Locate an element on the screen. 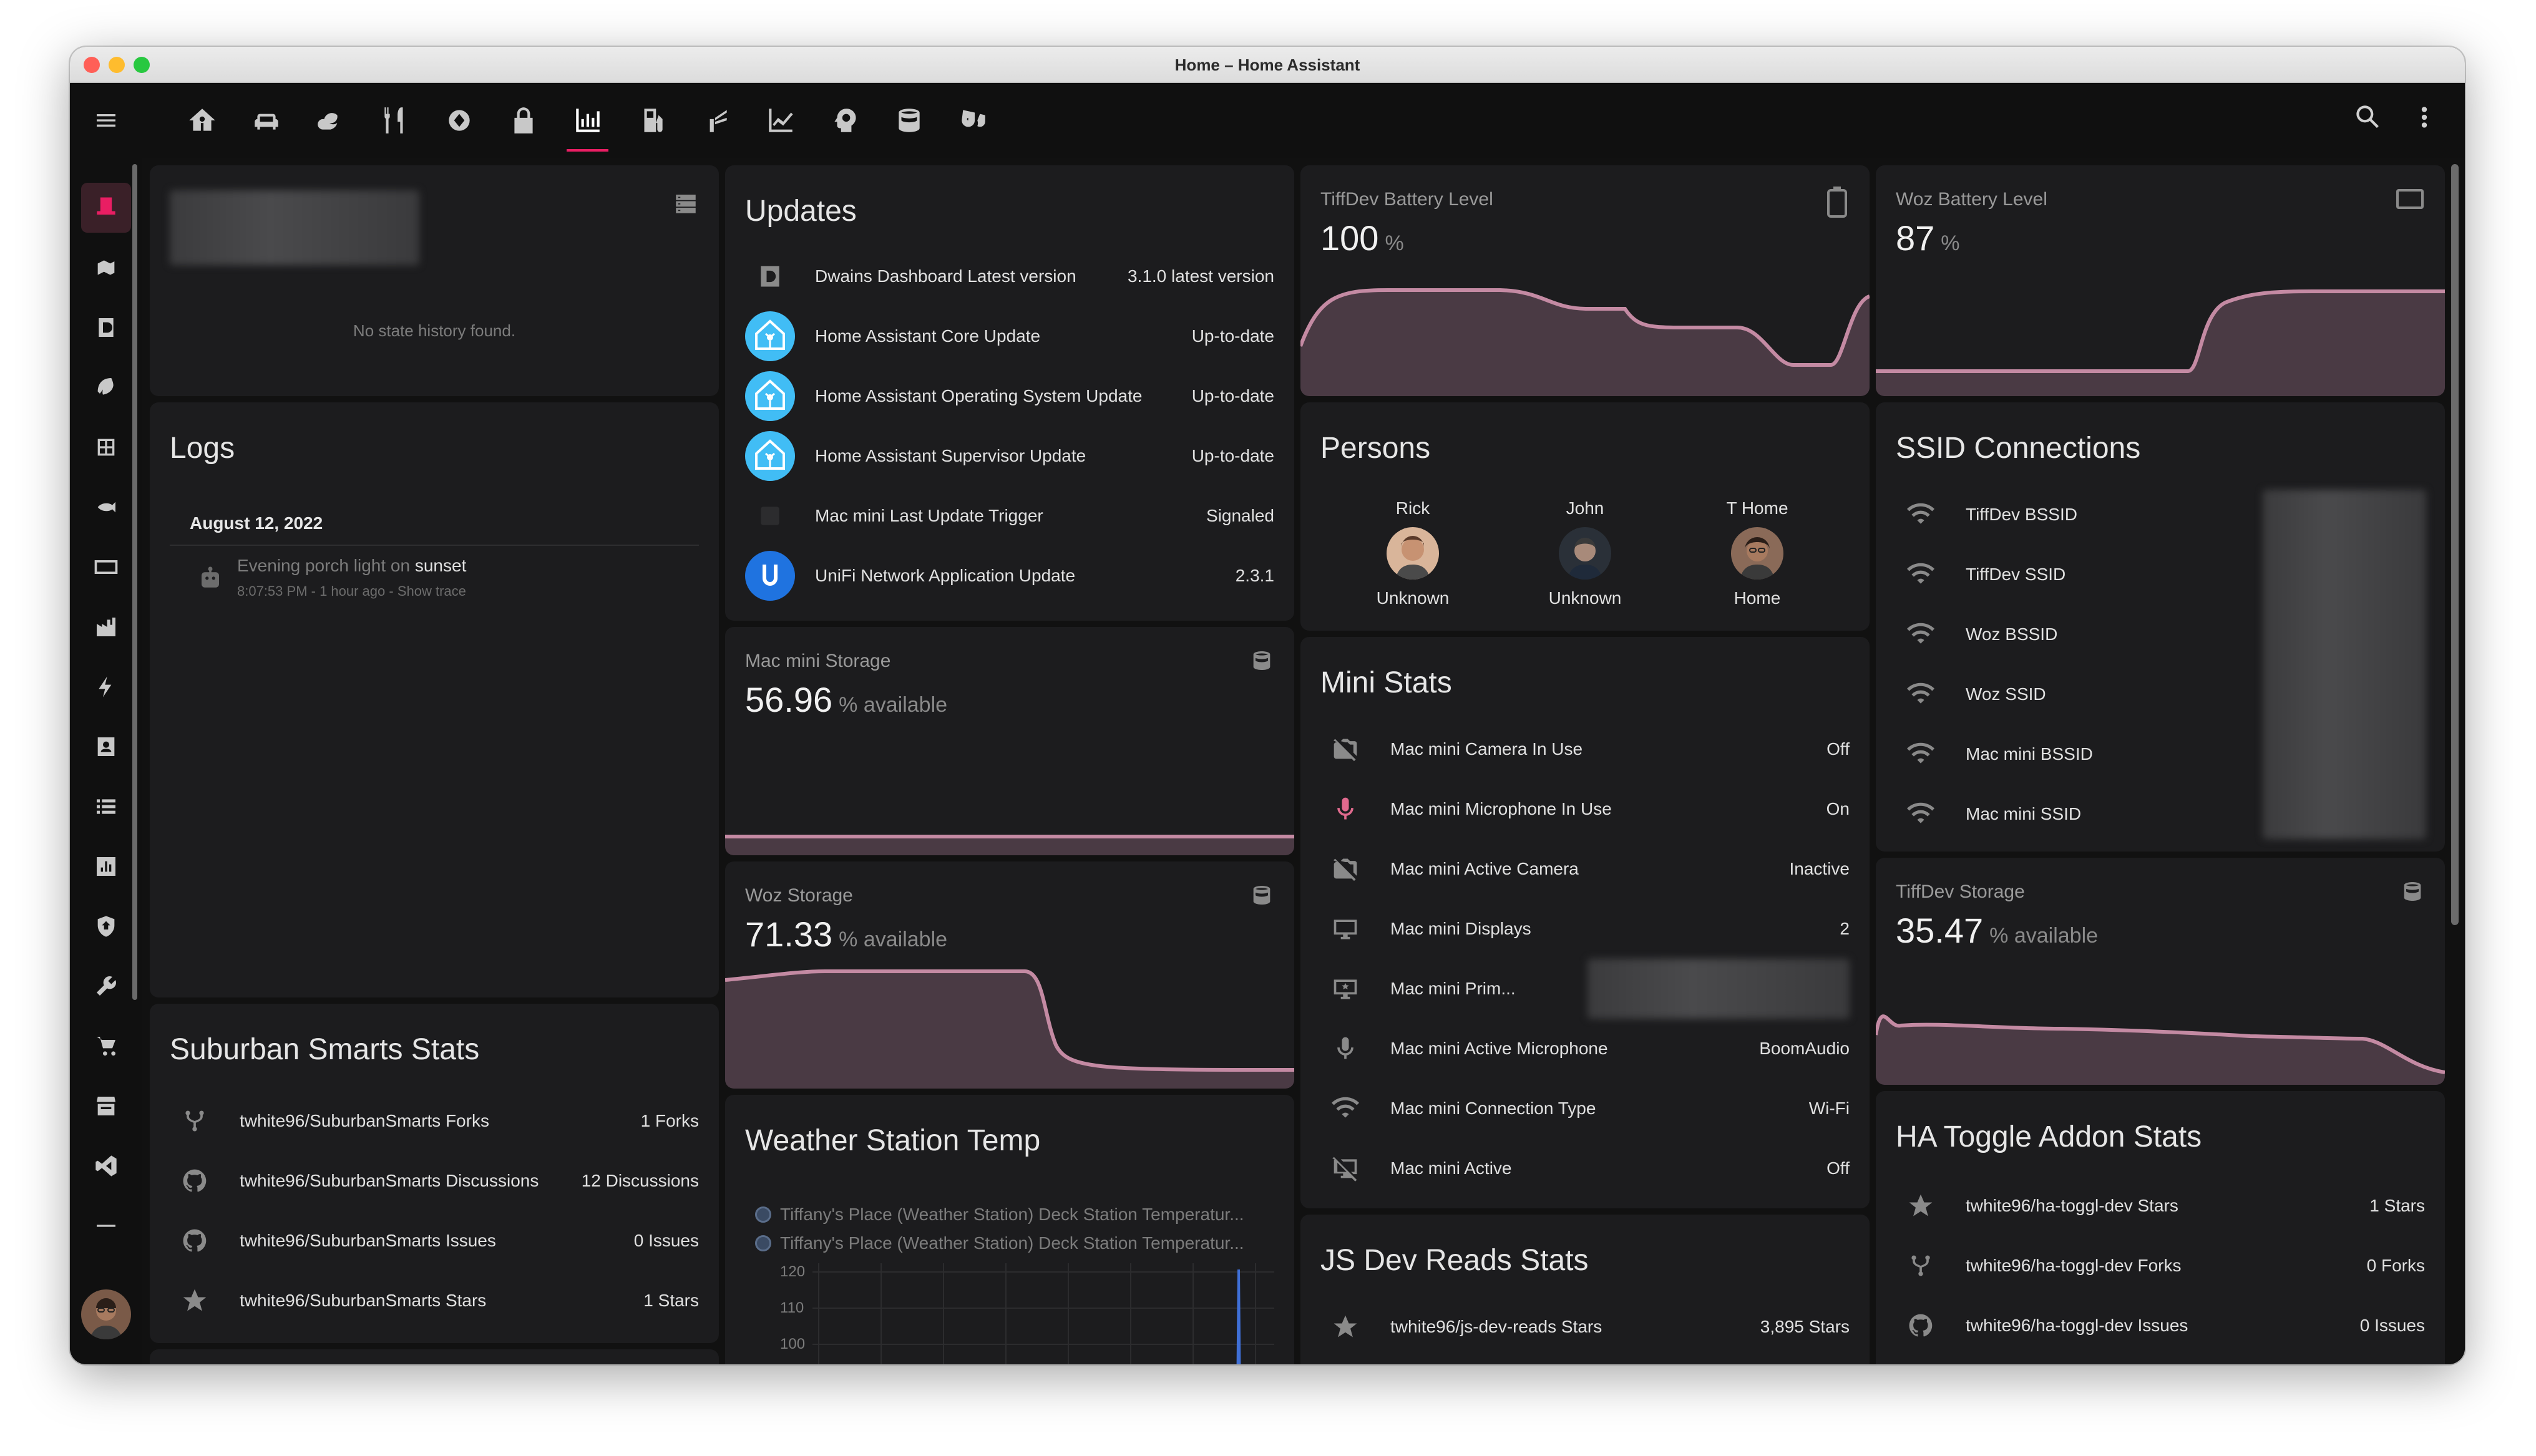  wrench-icon is located at coordinates (106, 986).